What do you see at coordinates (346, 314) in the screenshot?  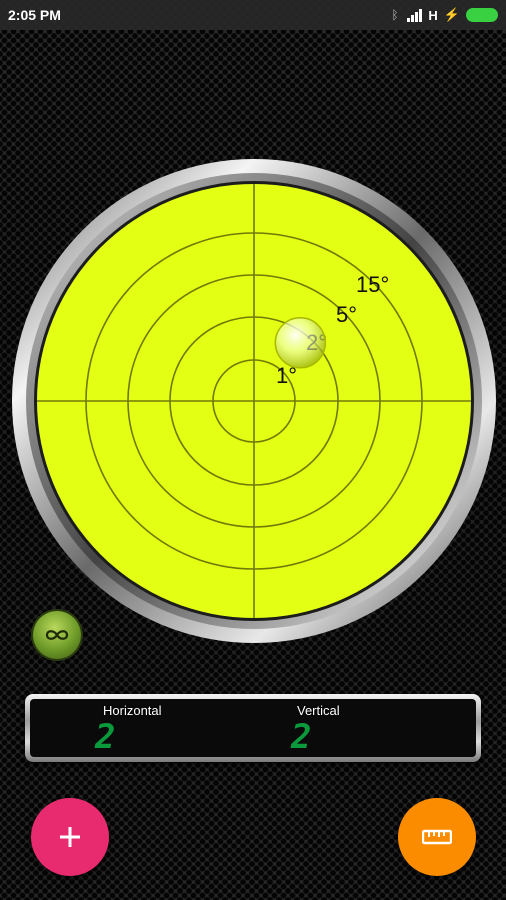 I see `ring-label-3: 5°` at bounding box center [346, 314].